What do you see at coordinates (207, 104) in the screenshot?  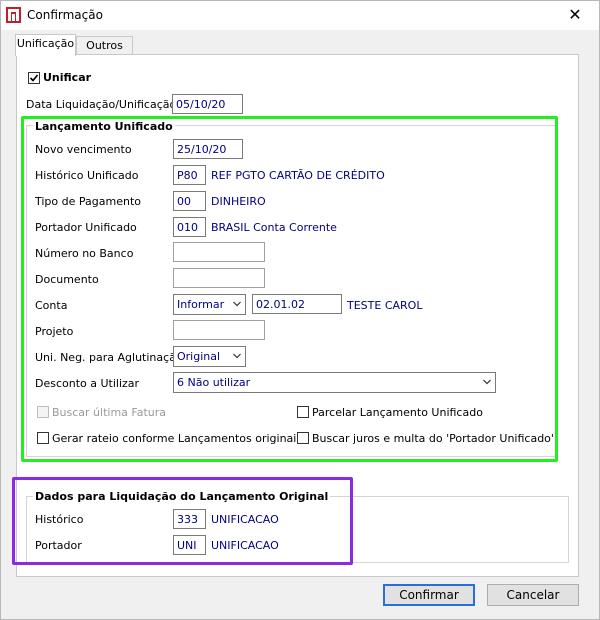 I see `data-liquidacao-field: 05/10/20` at bounding box center [207, 104].